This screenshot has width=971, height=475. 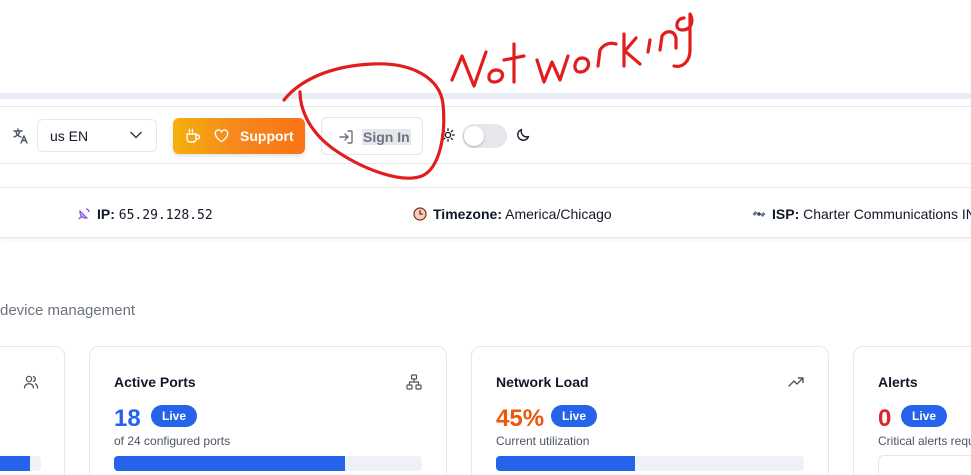 I want to click on active-ports-progress-fill, so click(x=229, y=463).